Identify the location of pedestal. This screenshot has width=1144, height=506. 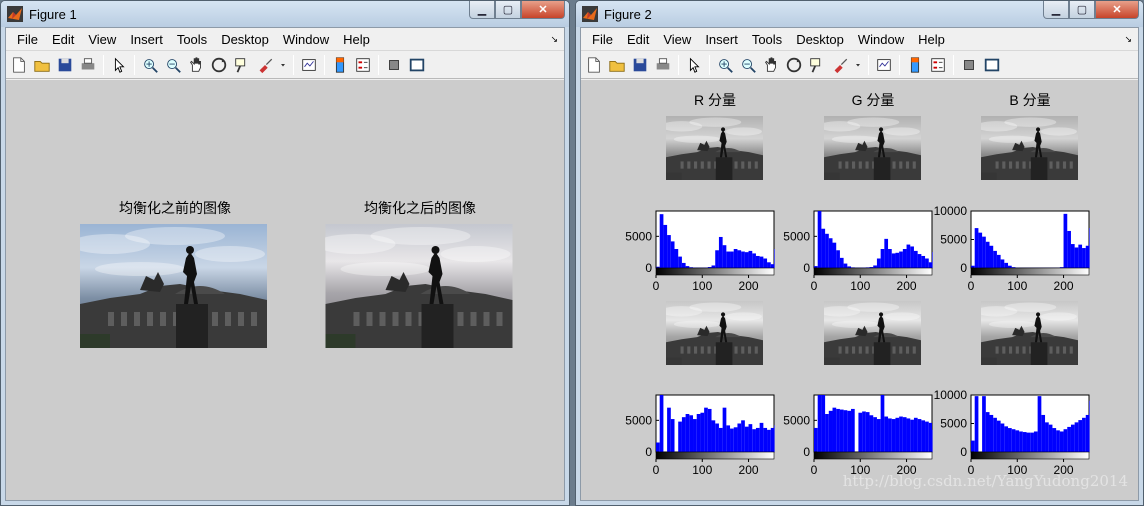
(882, 353).